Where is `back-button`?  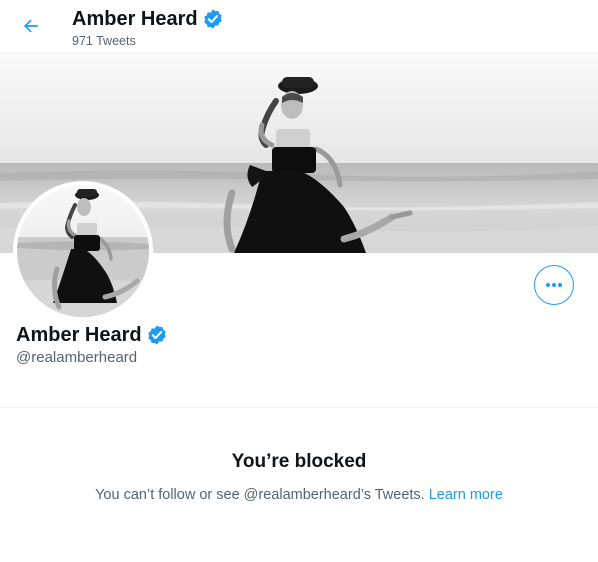
back-button is located at coordinates (31, 26).